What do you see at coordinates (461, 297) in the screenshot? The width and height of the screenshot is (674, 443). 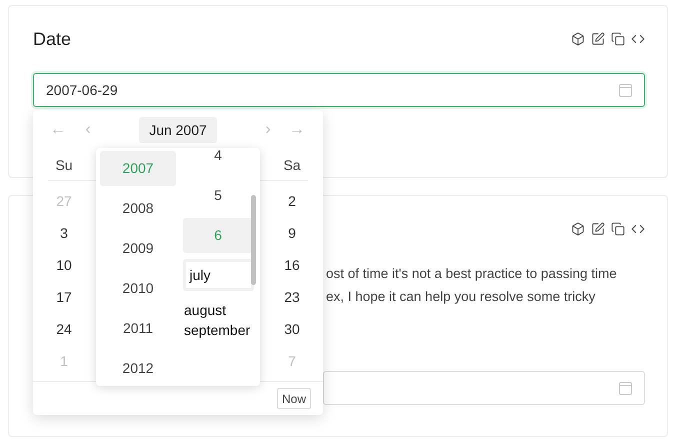 I see `description-text: ex, I hope it can help you resolve some tricky` at bounding box center [461, 297].